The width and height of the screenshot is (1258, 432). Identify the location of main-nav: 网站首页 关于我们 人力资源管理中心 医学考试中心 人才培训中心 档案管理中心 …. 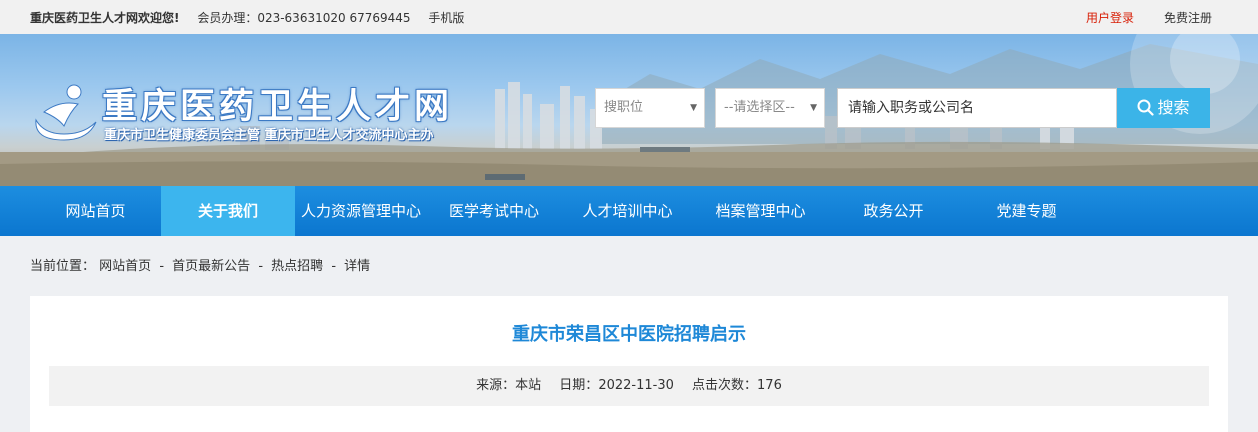
(629, 211).